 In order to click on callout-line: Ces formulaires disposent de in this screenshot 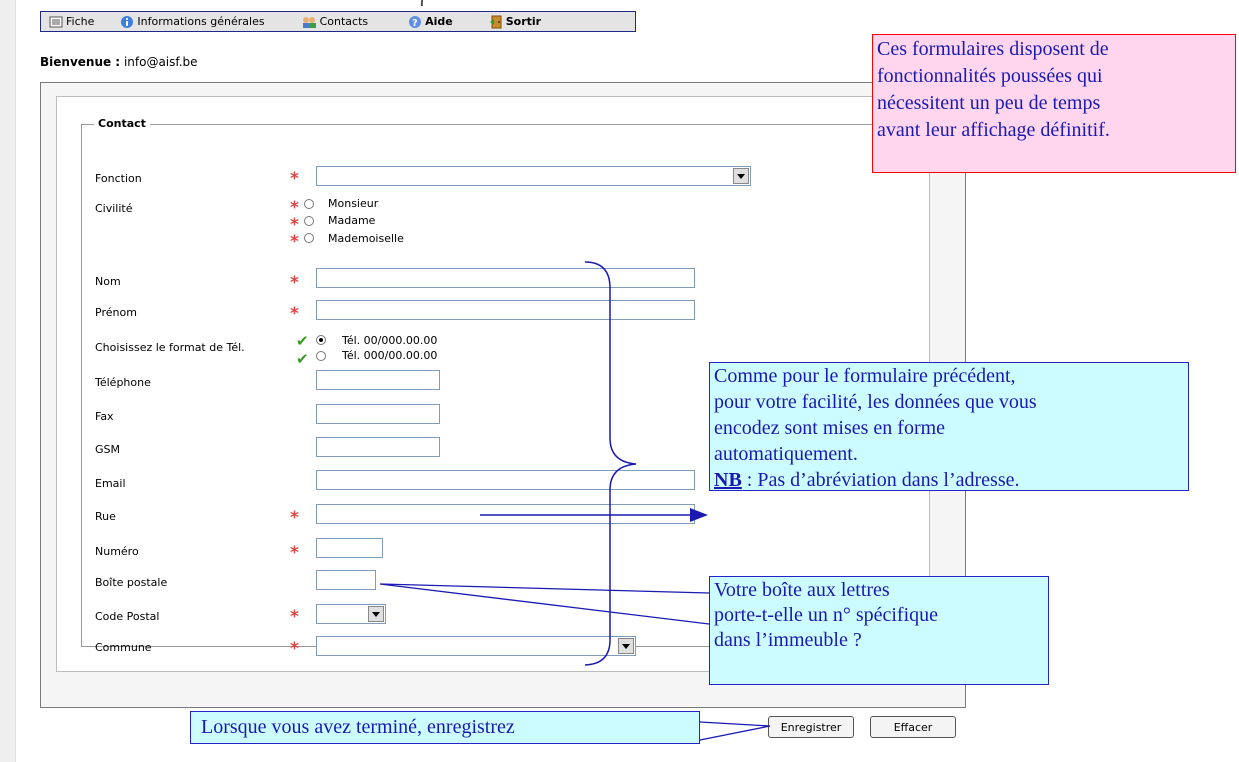, I will do `click(993, 49)`.